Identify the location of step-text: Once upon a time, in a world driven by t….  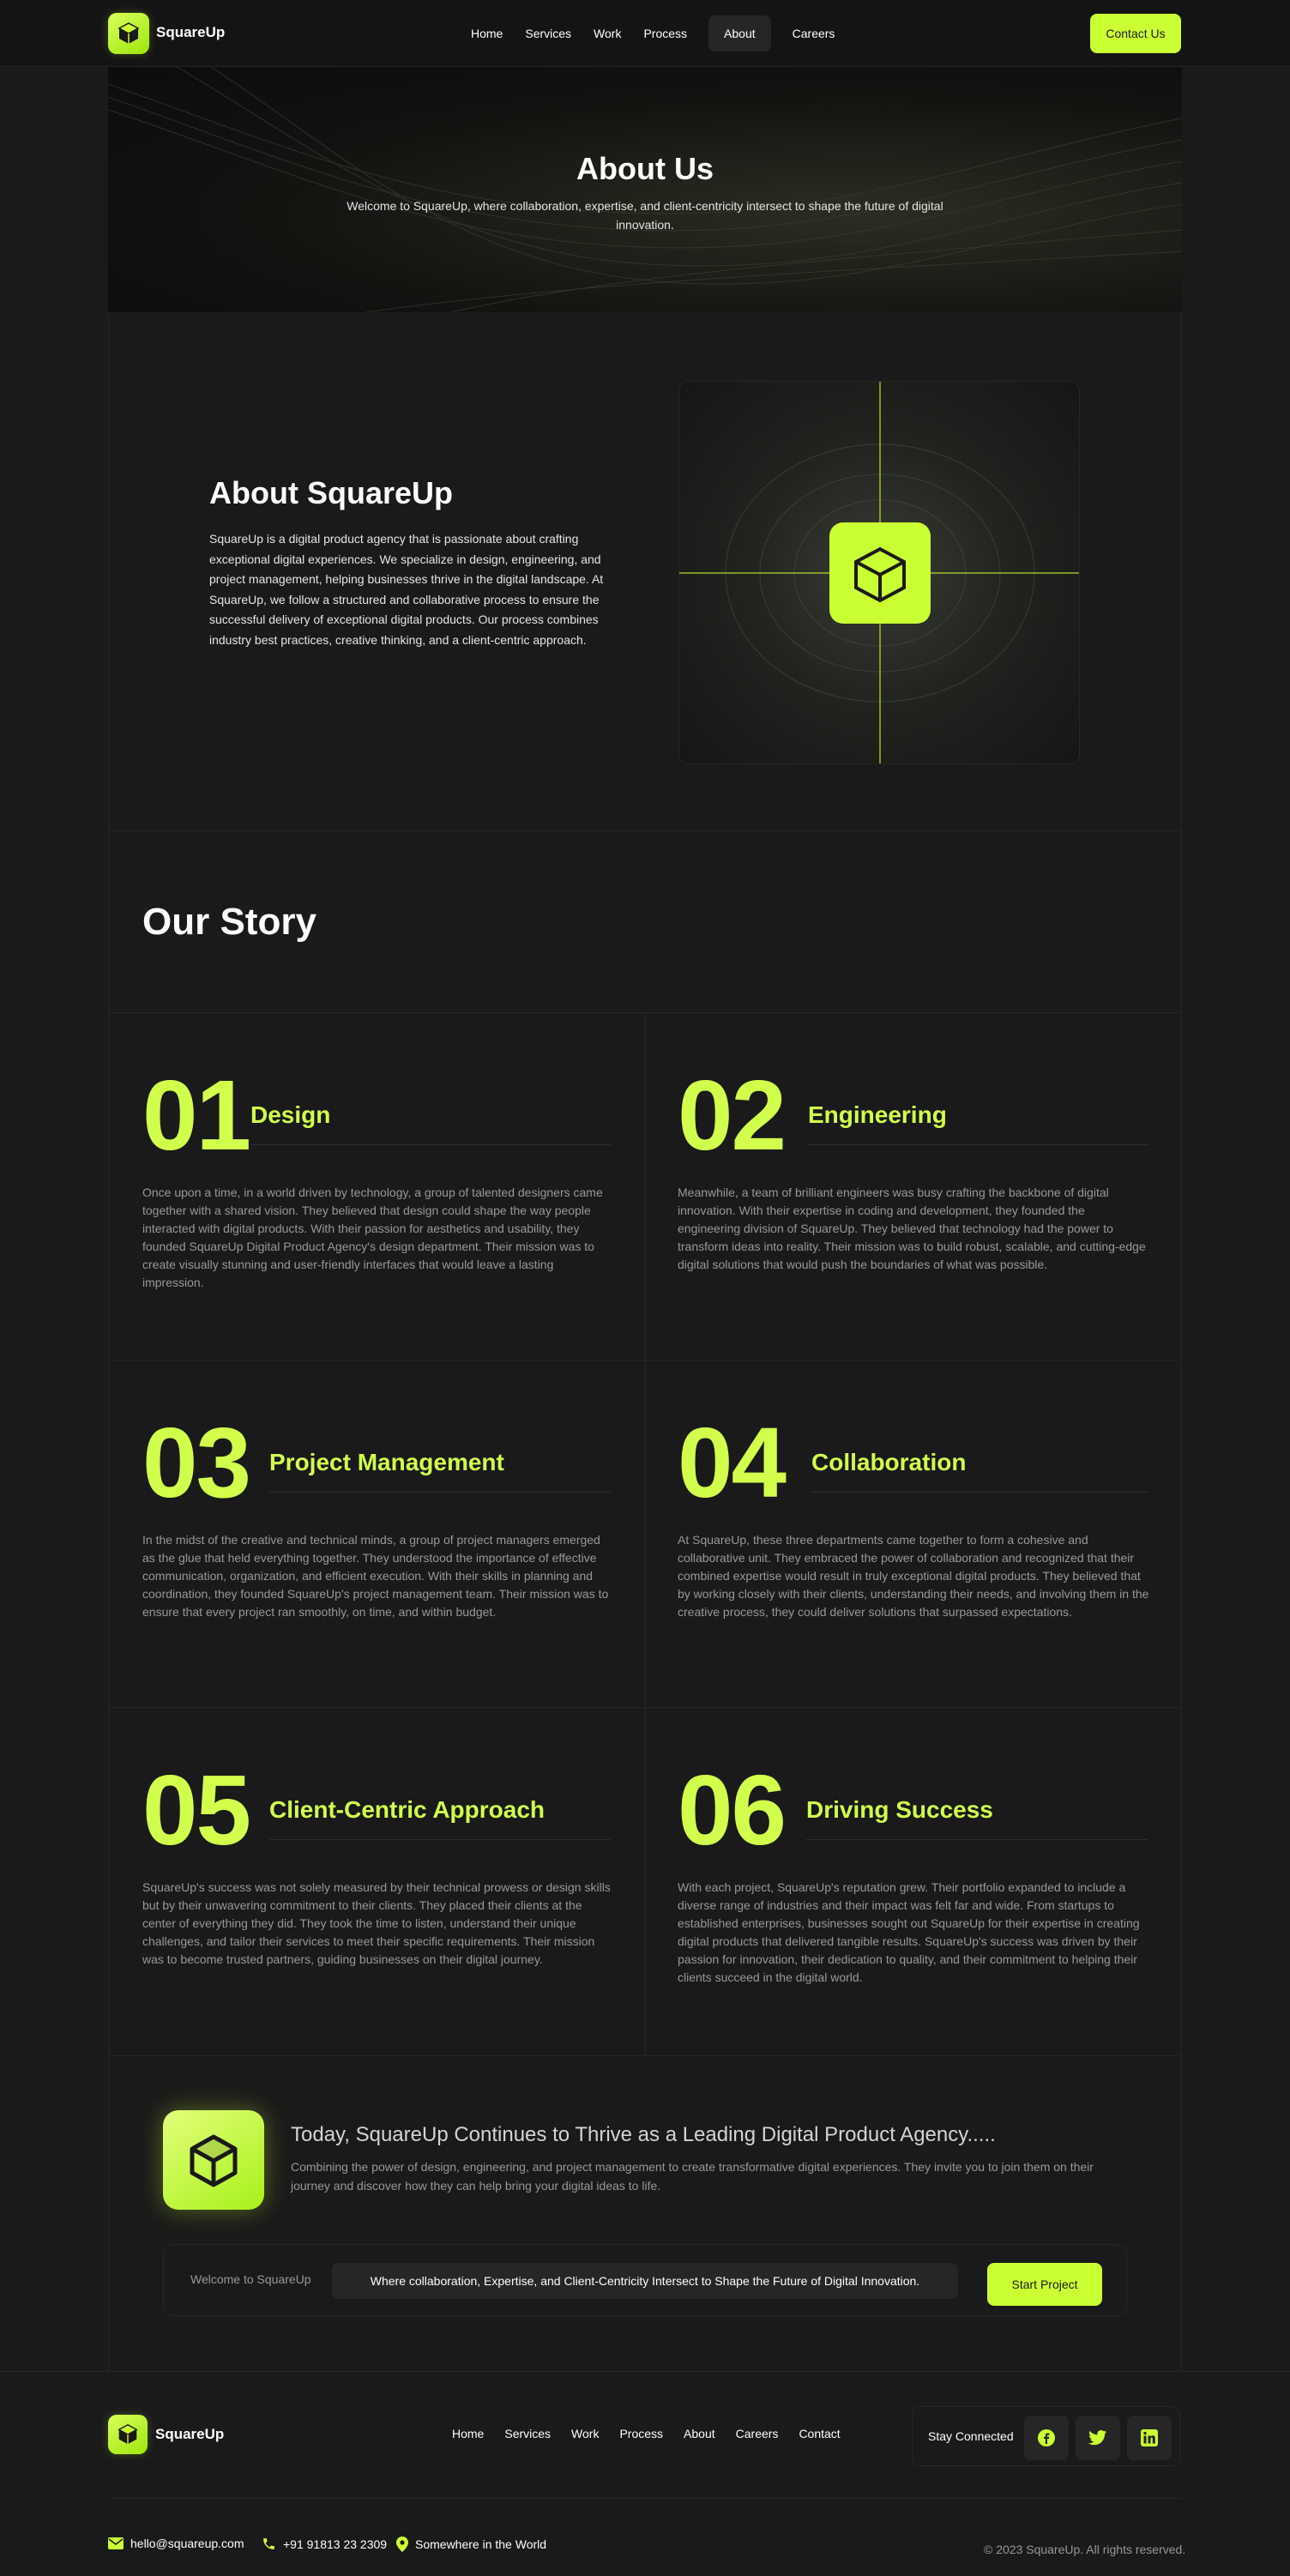
(372, 1237).